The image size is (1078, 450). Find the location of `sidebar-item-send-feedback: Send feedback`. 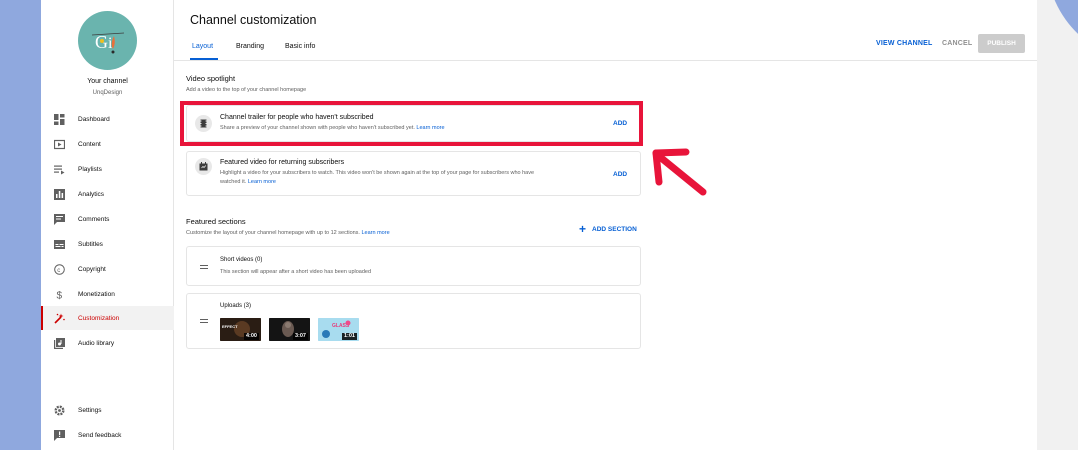

sidebar-item-send-feedback: Send feedback is located at coordinates (107, 435).